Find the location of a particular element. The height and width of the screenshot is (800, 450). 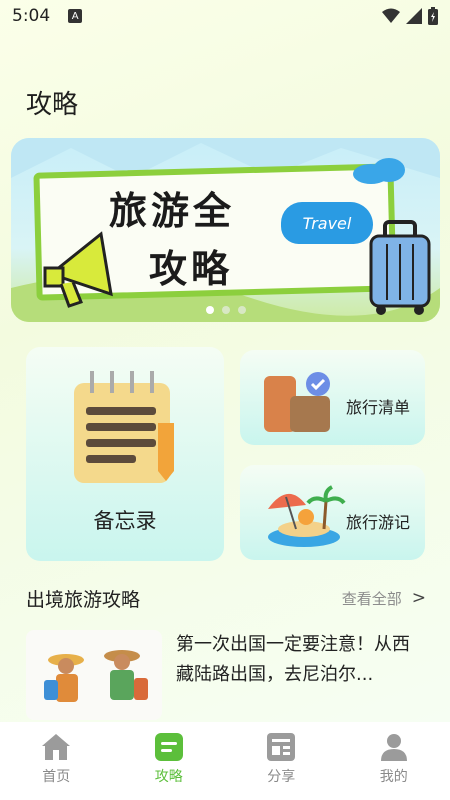

battery-icon is located at coordinates (433, 16).